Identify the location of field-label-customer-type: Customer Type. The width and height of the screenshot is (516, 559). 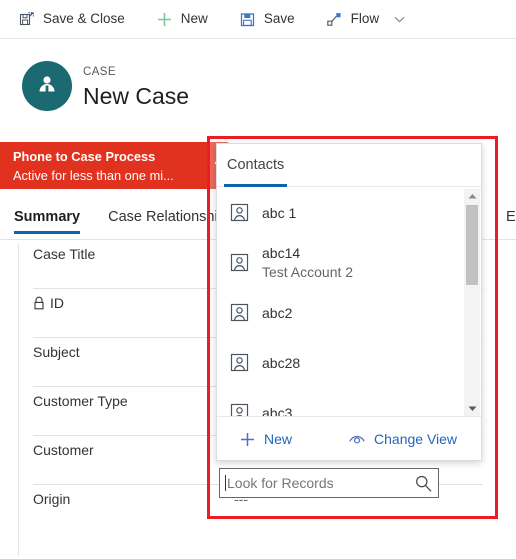
(80, 401).